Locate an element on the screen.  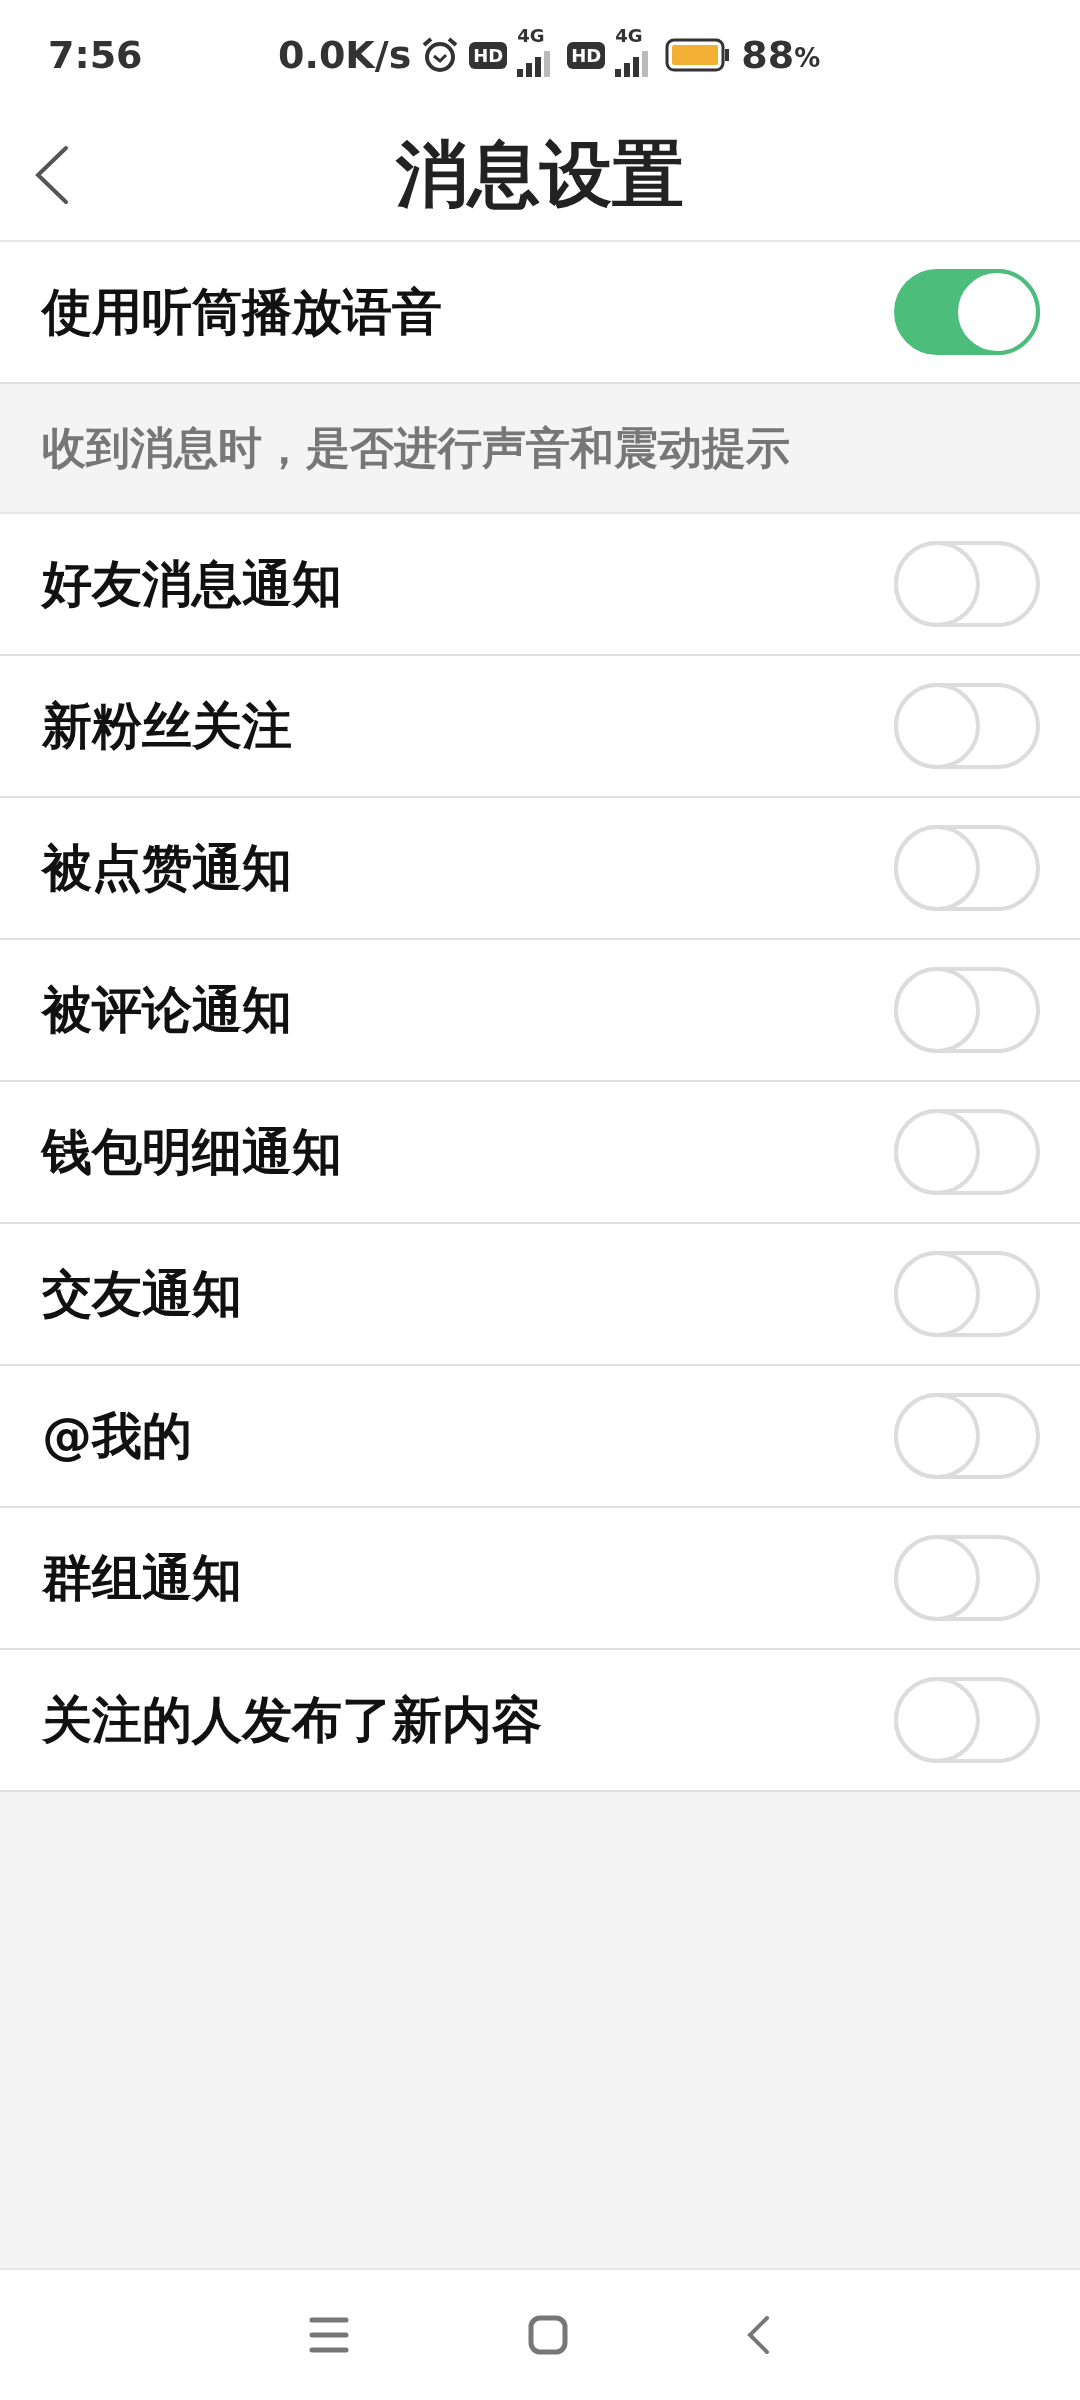
setting-label: 关注的人发布了新内容 is located at coordinates (292, 1720).